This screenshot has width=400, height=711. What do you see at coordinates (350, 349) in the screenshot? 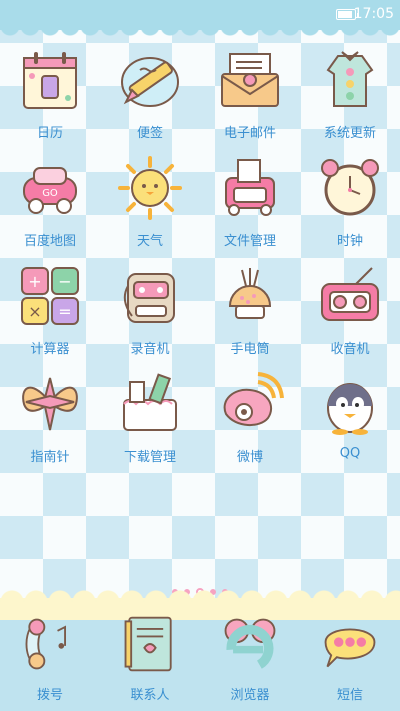
I see `app-label: 收音机` at bounding box center [350, 349].